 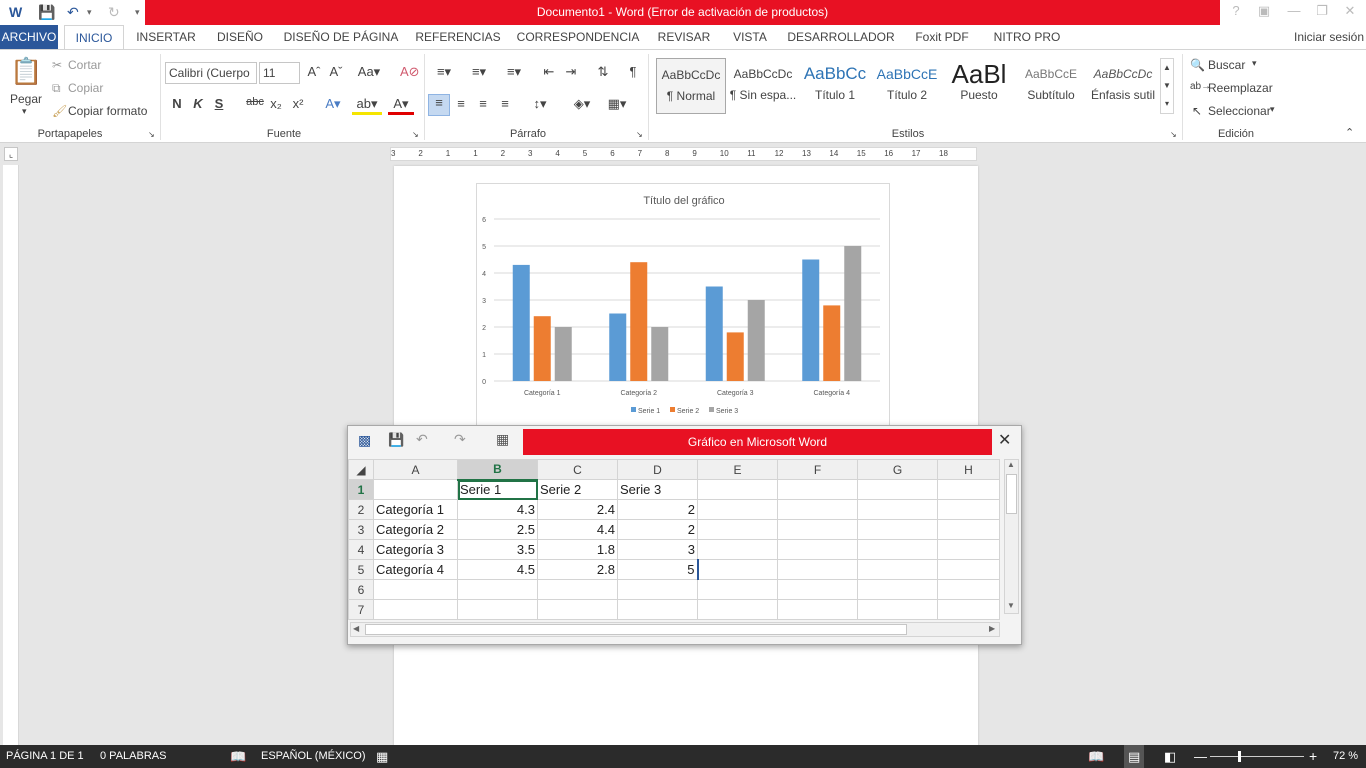 I want to click on cell: 4.3, so click(x=497, y=509).